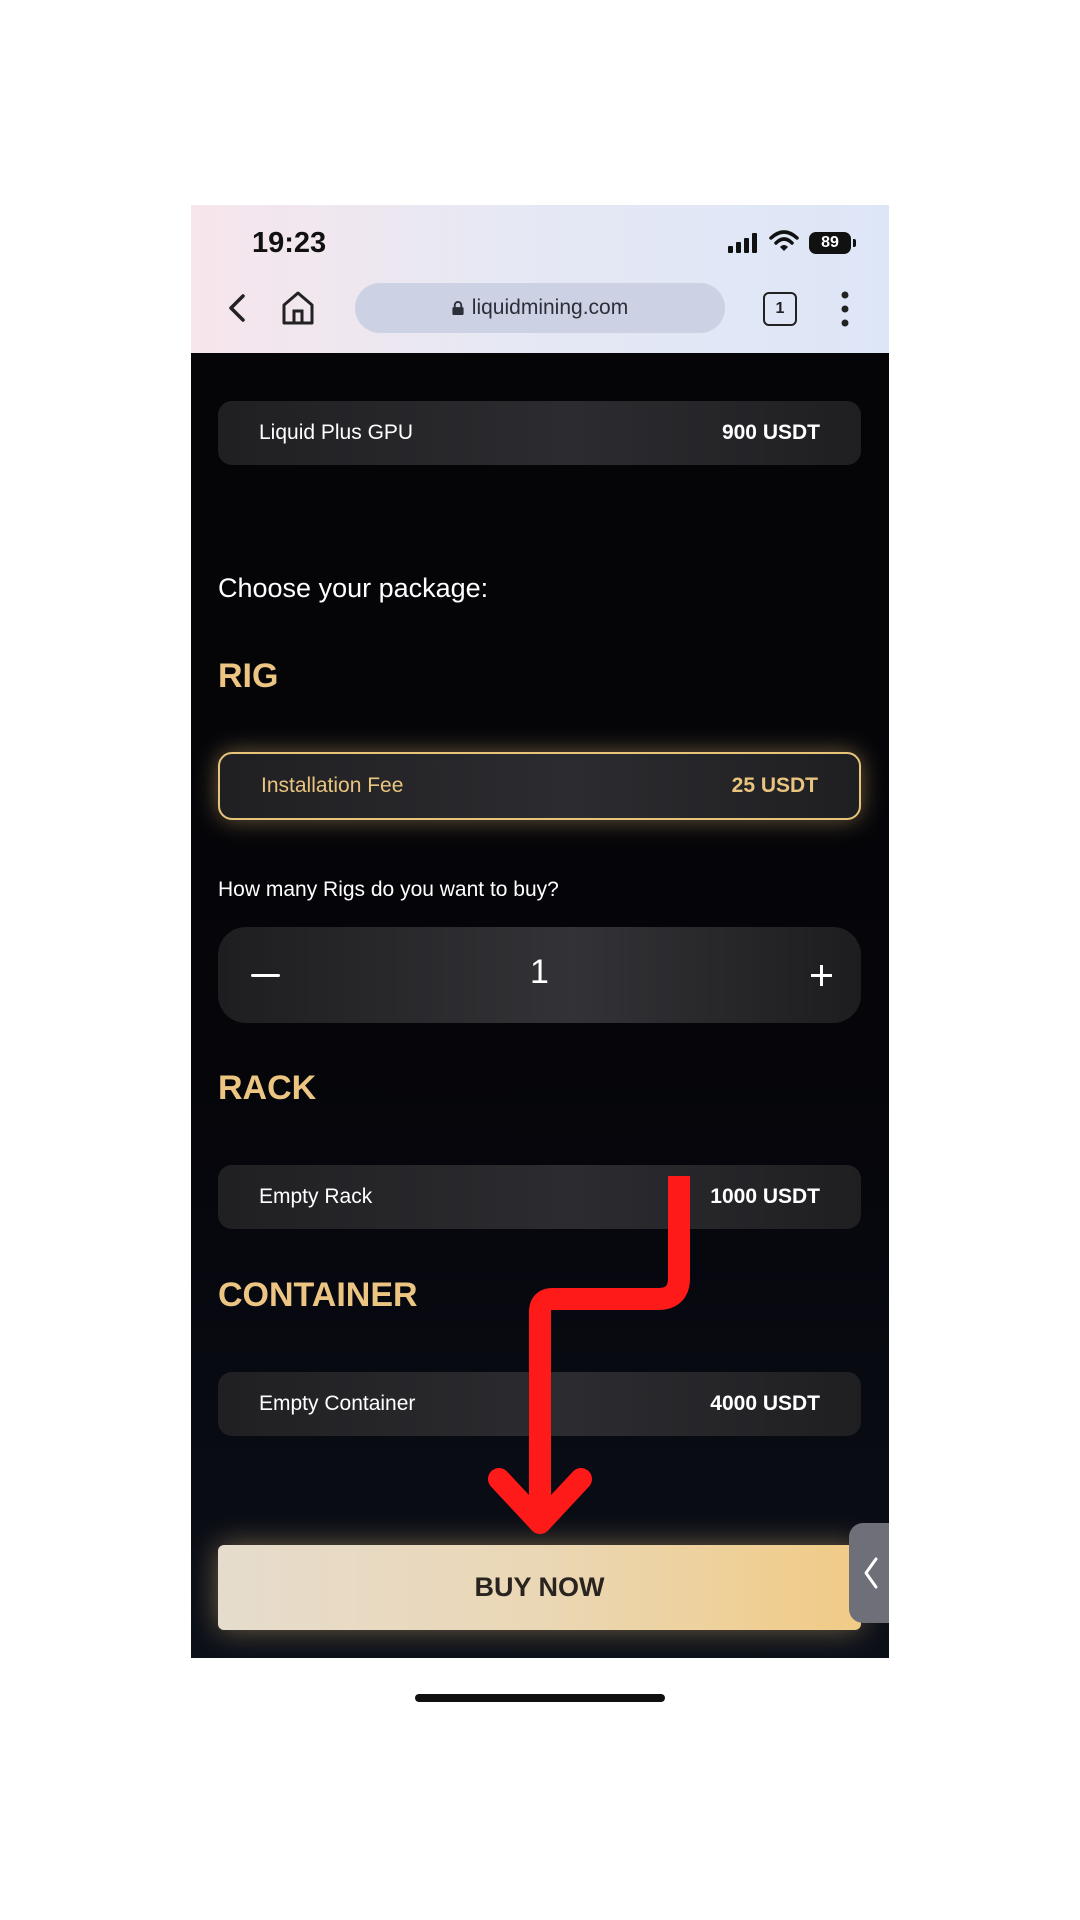 The width and height of the screenshot is (1080, 1920). I want to click on more-icon, so click(845, 309).